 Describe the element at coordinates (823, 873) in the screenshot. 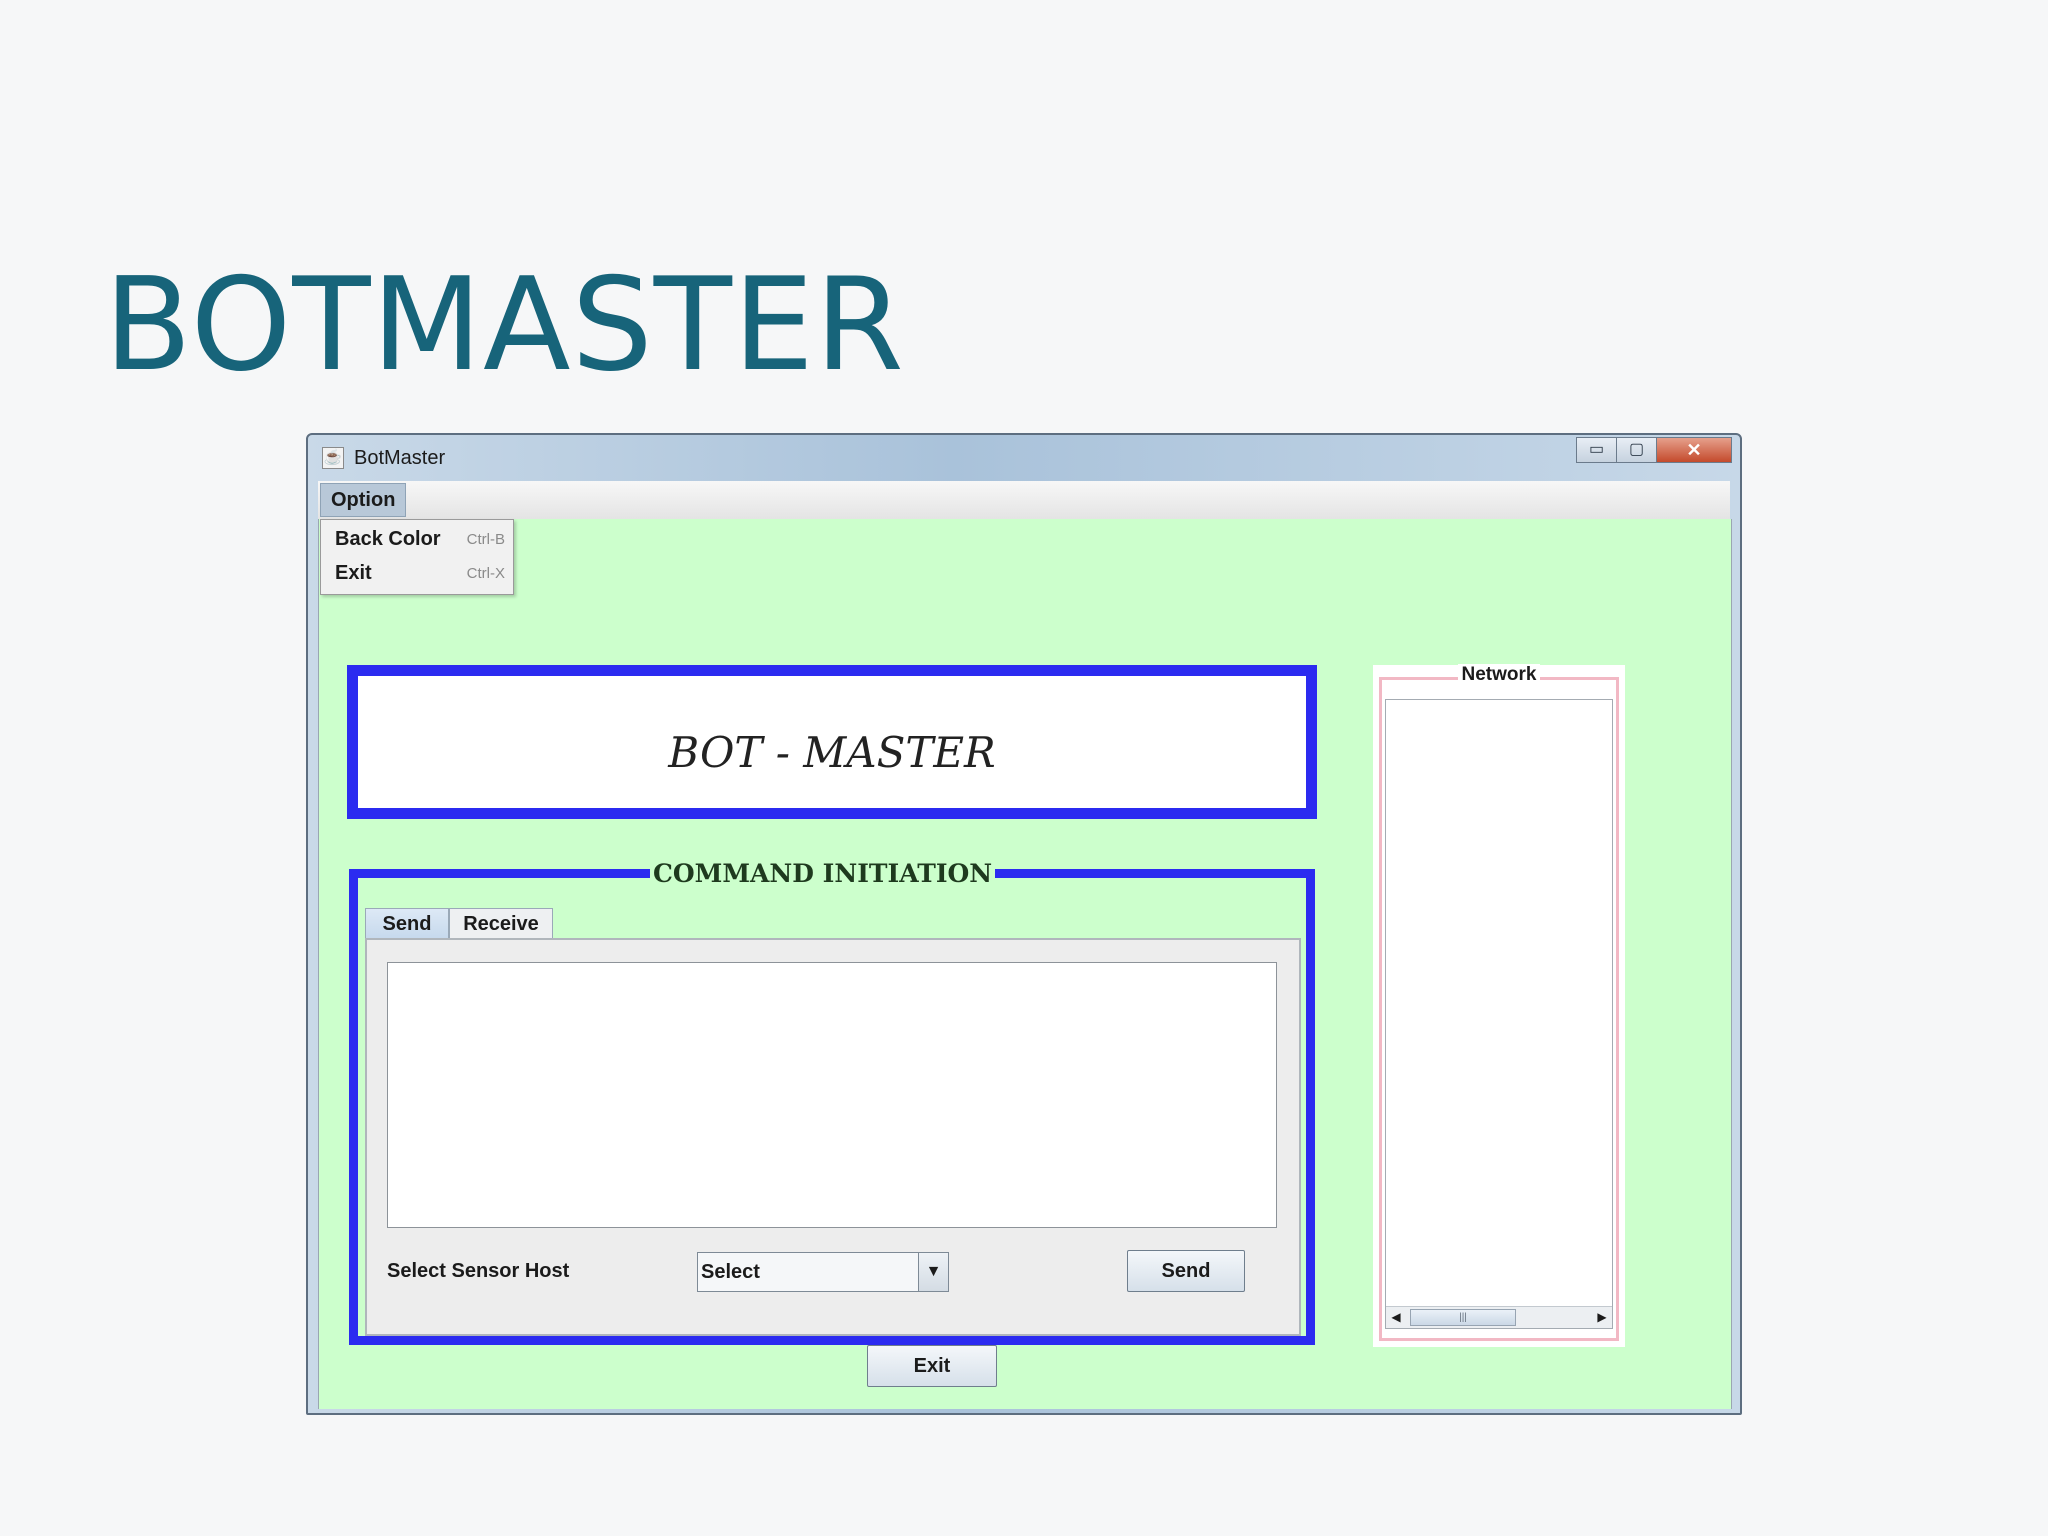

I see `command-initiation-title: COMMAND INITIATION` at that location.